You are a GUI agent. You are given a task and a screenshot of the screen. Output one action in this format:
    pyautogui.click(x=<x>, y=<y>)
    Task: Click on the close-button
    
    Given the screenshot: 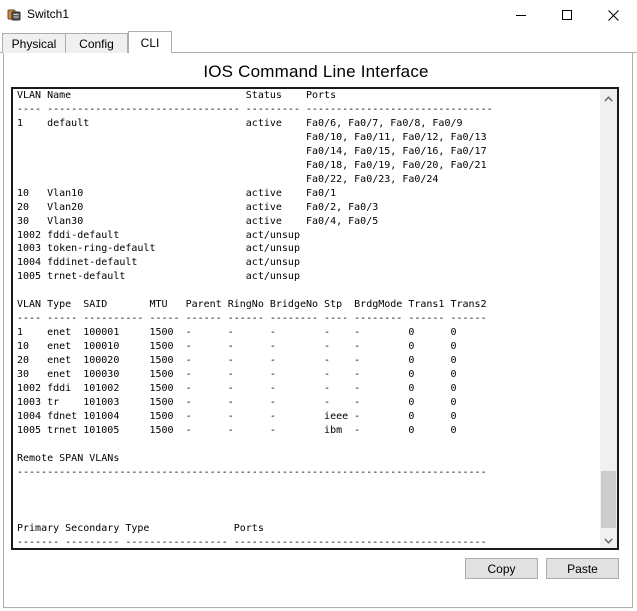 What is the action you would take?
    pyautogui.click(x=613, y=15)
    